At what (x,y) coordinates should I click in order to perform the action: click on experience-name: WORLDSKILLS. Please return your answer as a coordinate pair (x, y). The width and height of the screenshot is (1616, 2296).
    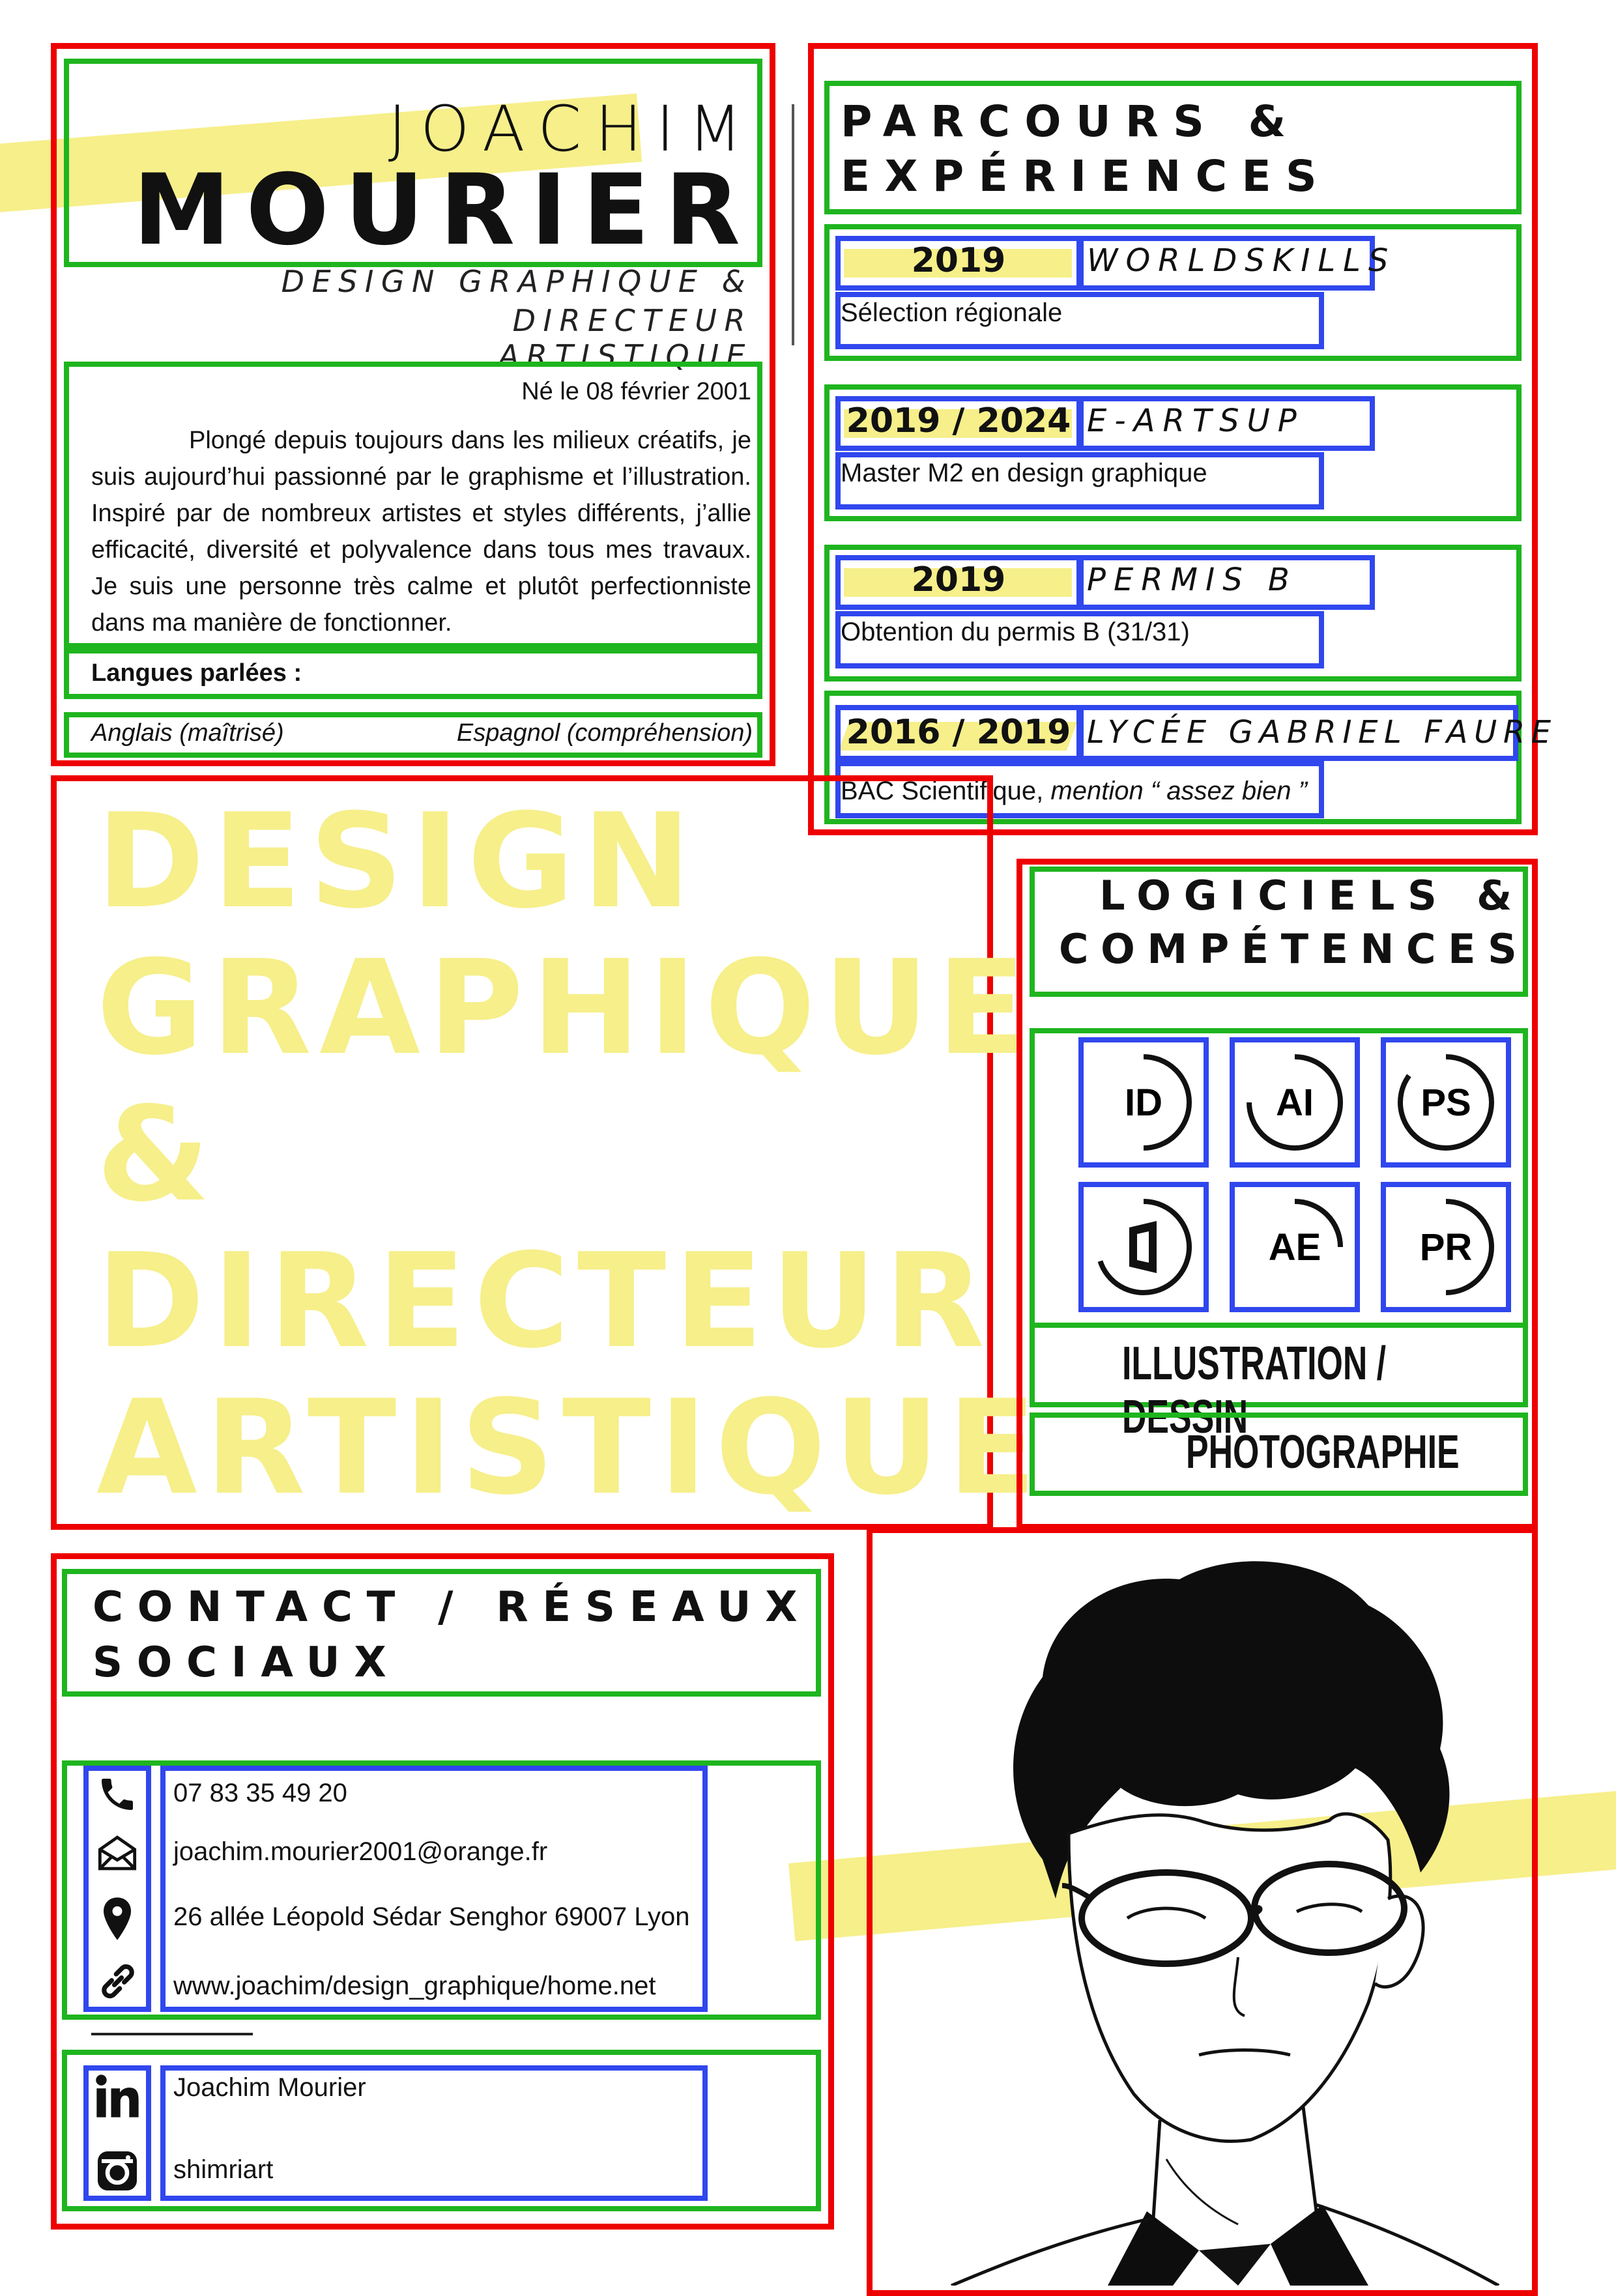
    Looking at the image, I should click on (1241, 260).